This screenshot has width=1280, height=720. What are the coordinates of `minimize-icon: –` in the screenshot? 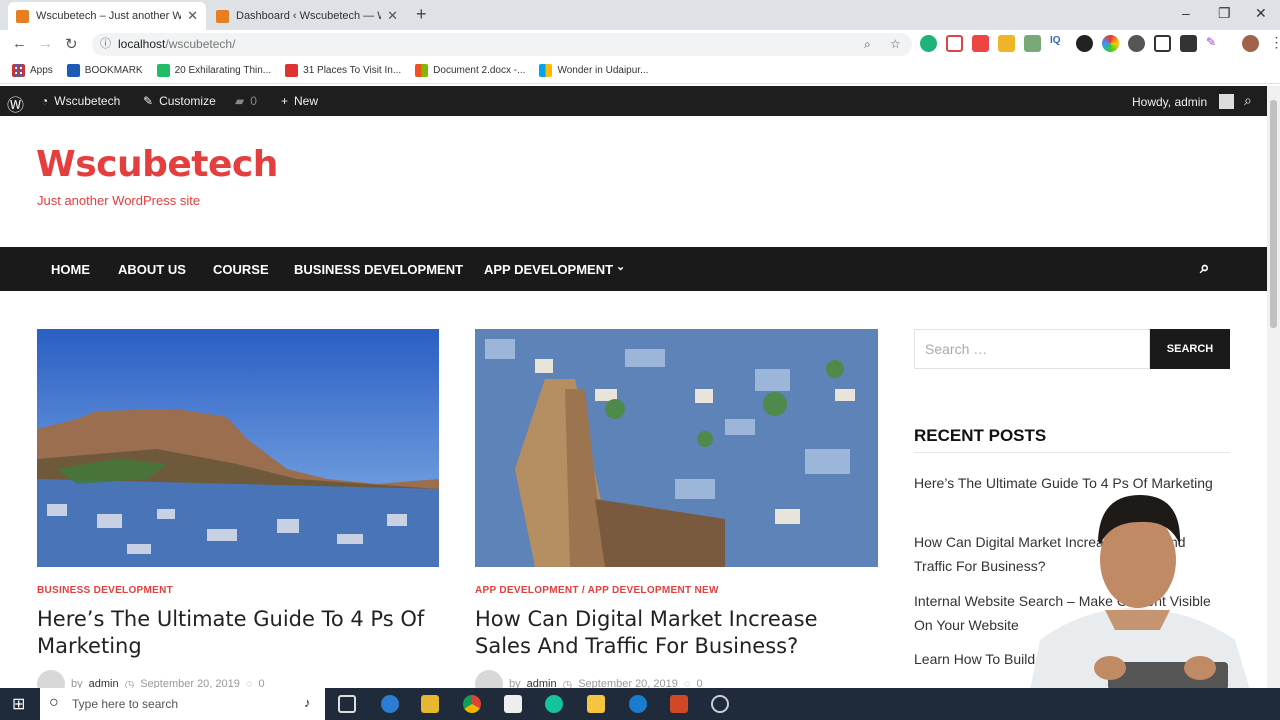 It's located at (1186, 13).